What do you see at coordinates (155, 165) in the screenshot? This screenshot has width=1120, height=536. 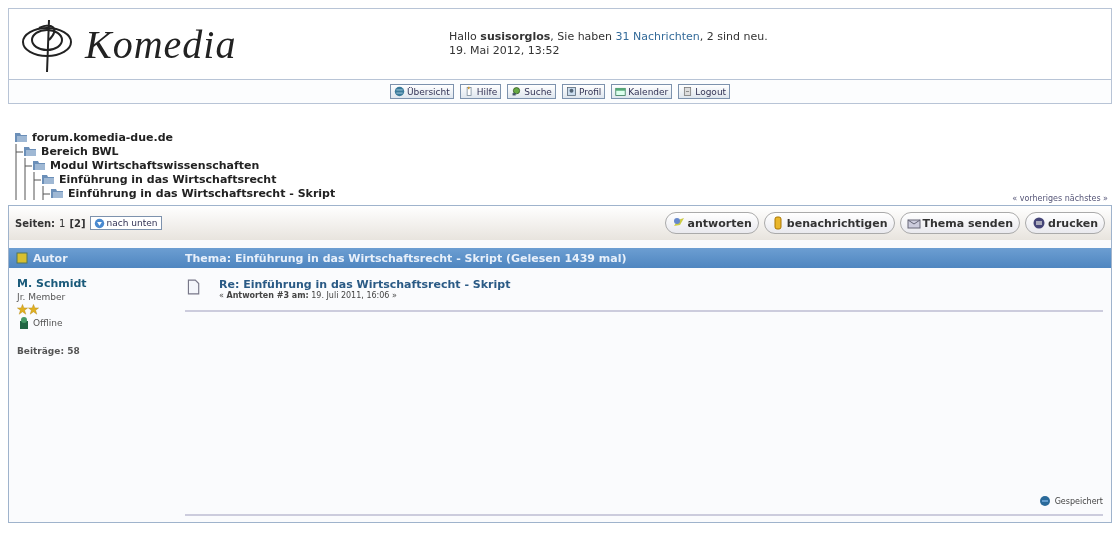 I see `breadcrumb-link: Modul Wirtschaftswissenschaften` at bounding box center [155, 165].